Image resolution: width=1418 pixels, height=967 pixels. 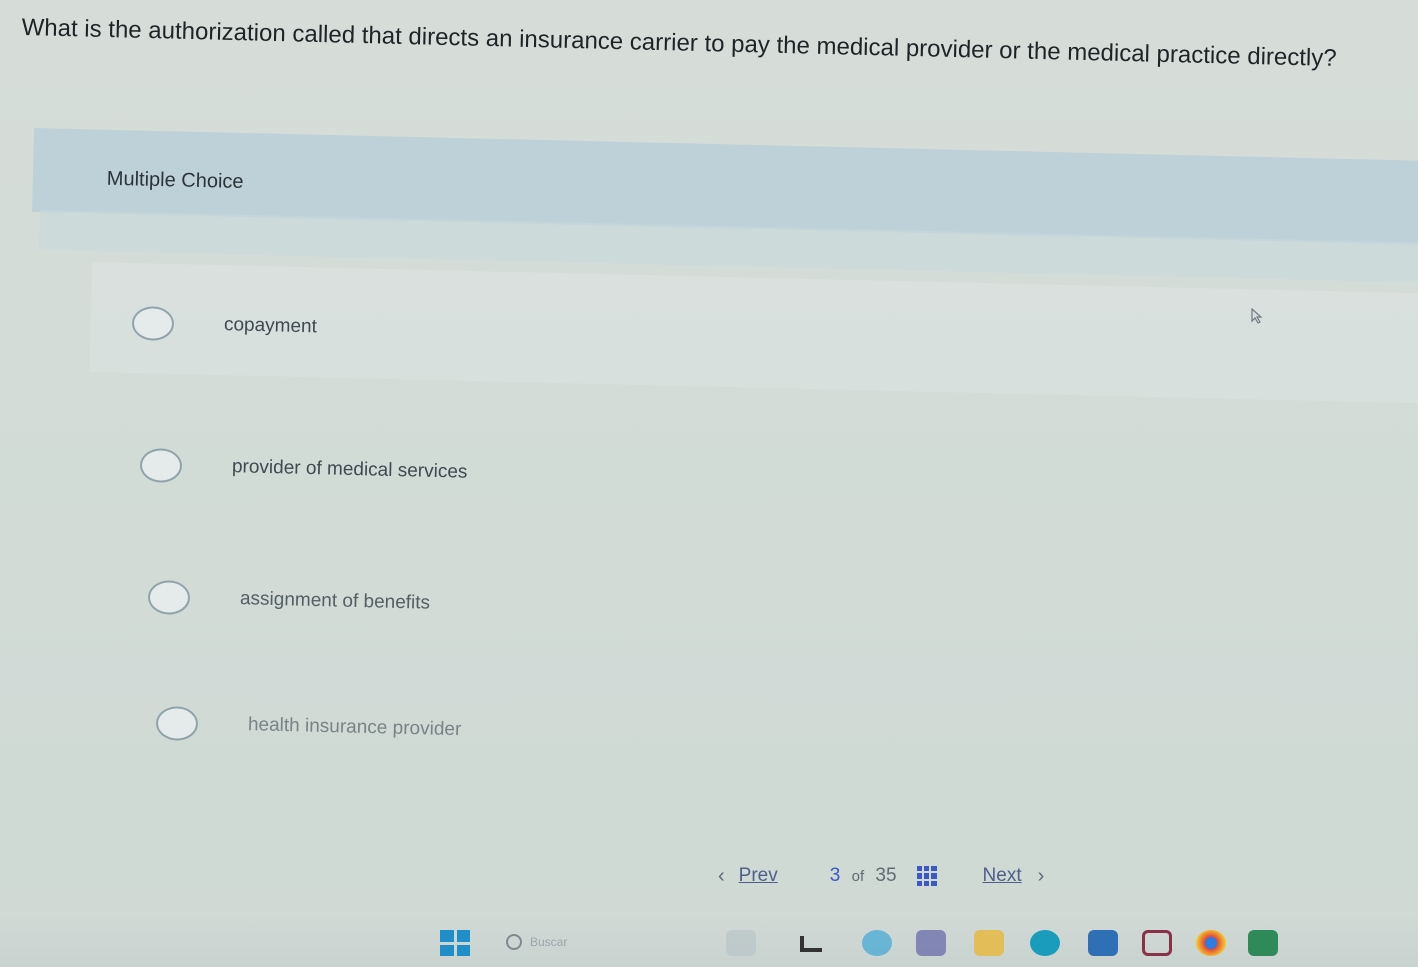 I want to click on weather-icon, so click(x=741, y=943).